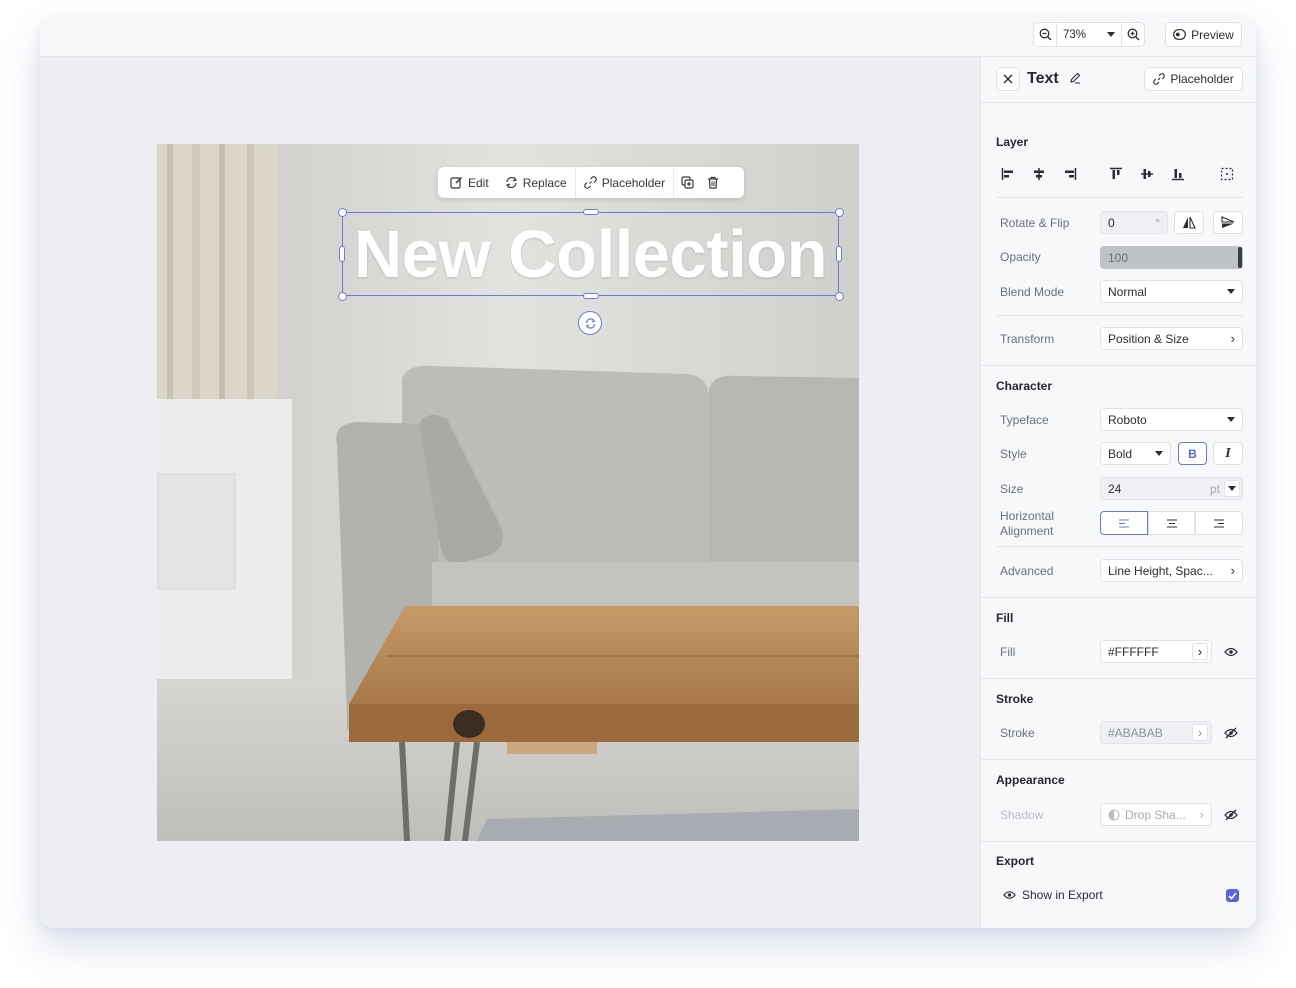  I want to click on resize-handle-bottom-left, so click(342, 296).